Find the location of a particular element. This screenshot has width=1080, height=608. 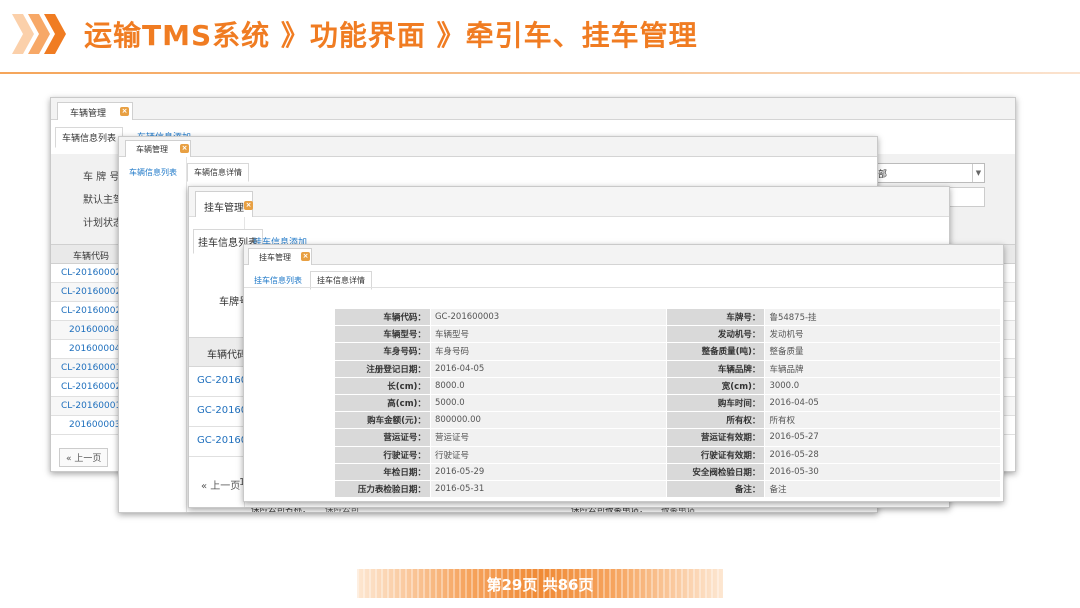

detail-row: 车辆代码： GC-201600003 车牌号： 鲁54875-挂 is located at coordinates (667, 317).